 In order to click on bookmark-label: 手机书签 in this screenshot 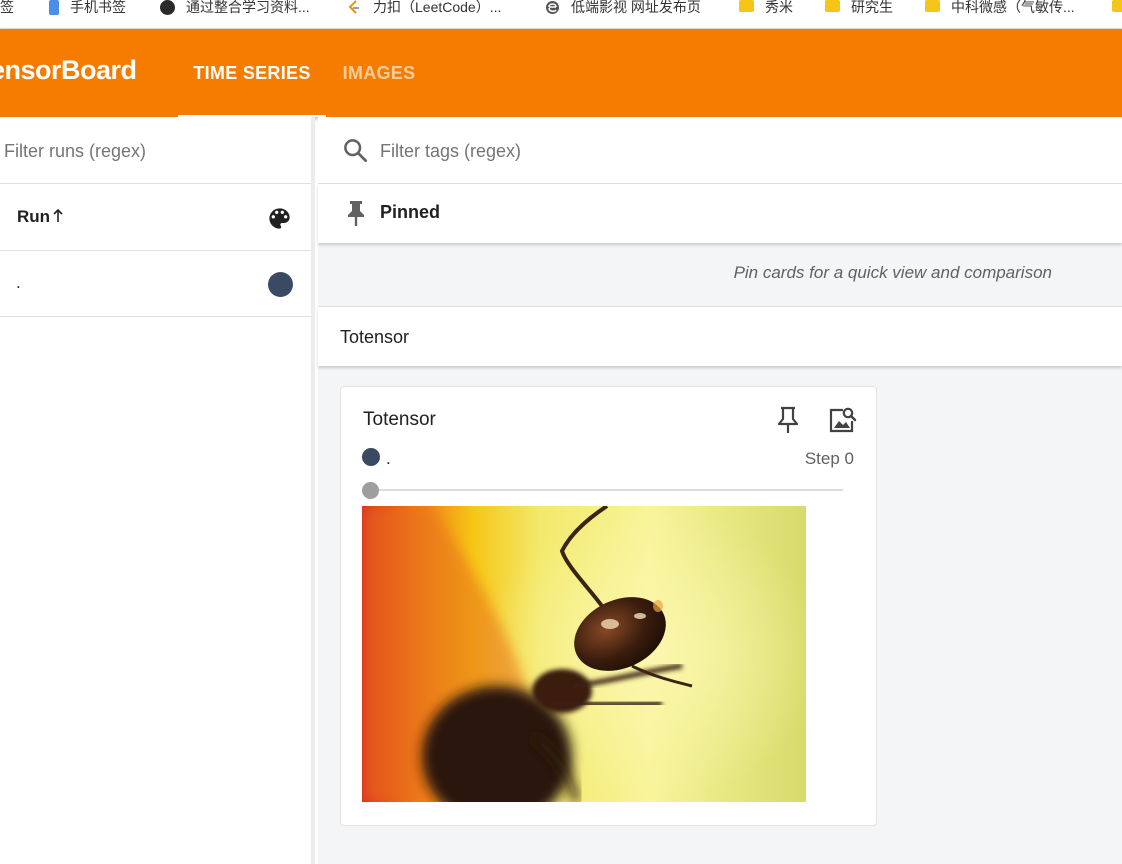, I will do `click(98, 7)`.